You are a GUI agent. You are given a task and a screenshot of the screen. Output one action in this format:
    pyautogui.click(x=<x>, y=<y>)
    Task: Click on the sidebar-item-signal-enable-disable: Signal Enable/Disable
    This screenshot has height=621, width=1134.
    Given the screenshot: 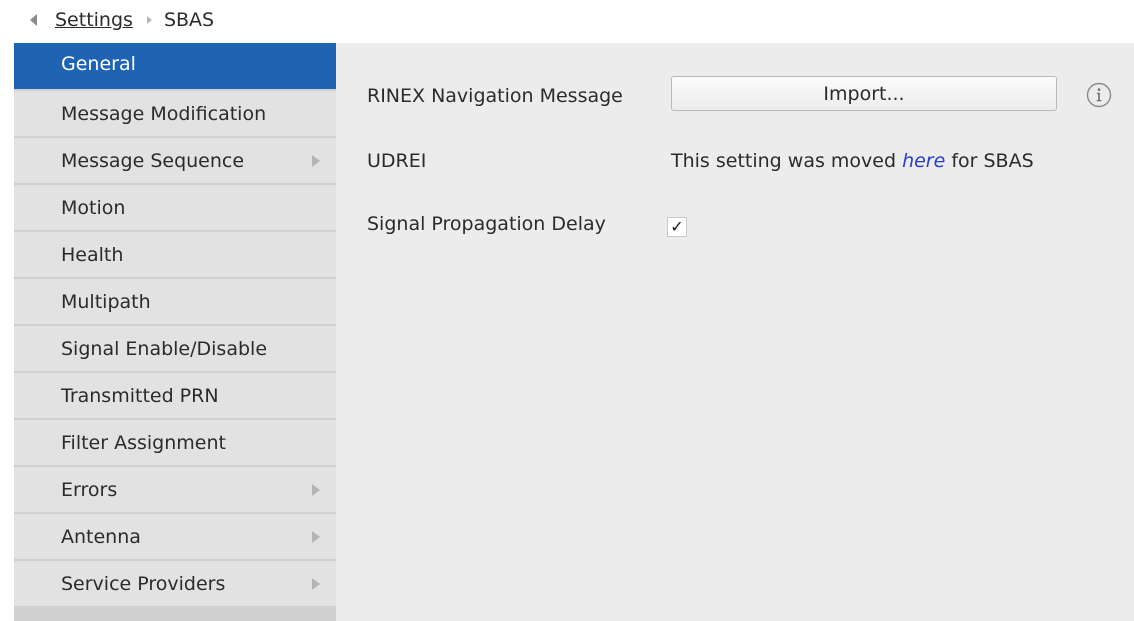 What is the action you would take?
    pyautogui.click(x=175, y=348)
    